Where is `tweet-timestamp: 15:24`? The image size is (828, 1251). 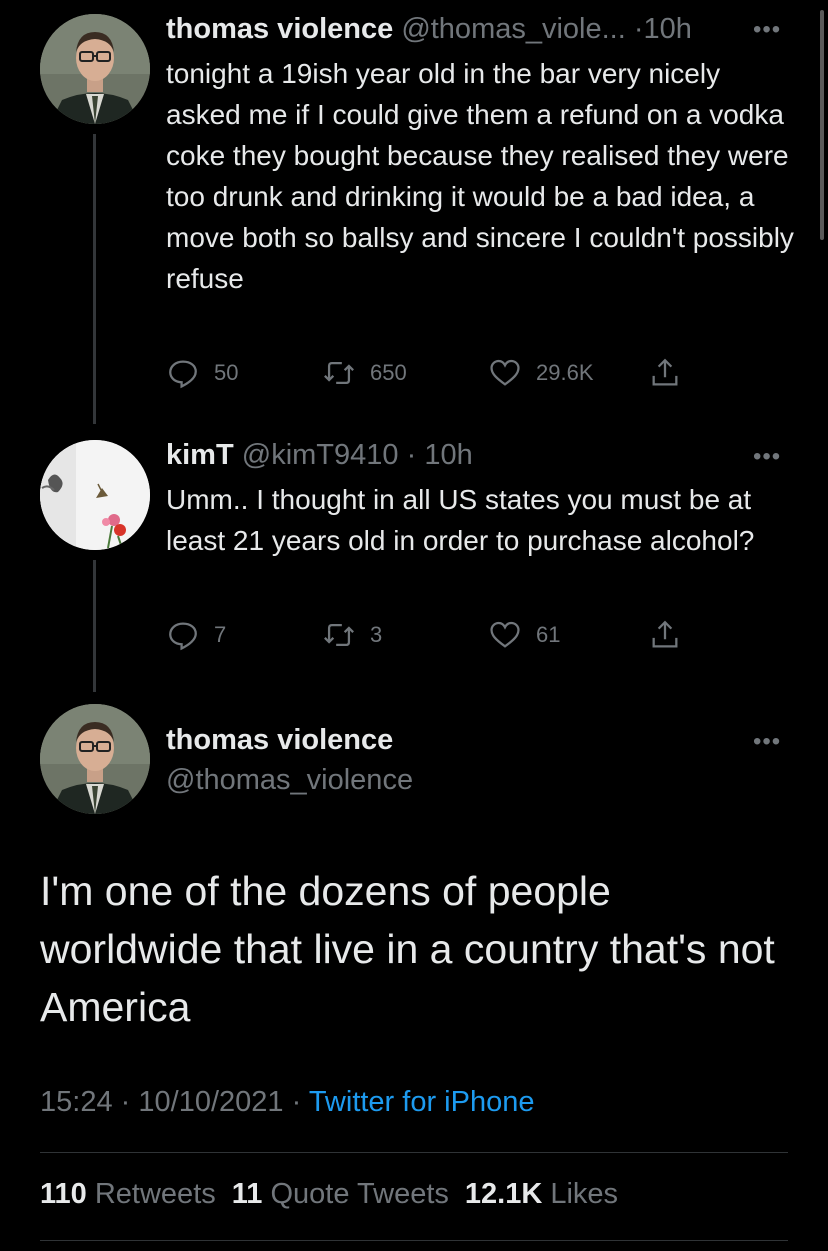 tweet-timestamp: 15:24 is located at coordinates (76, 1102).